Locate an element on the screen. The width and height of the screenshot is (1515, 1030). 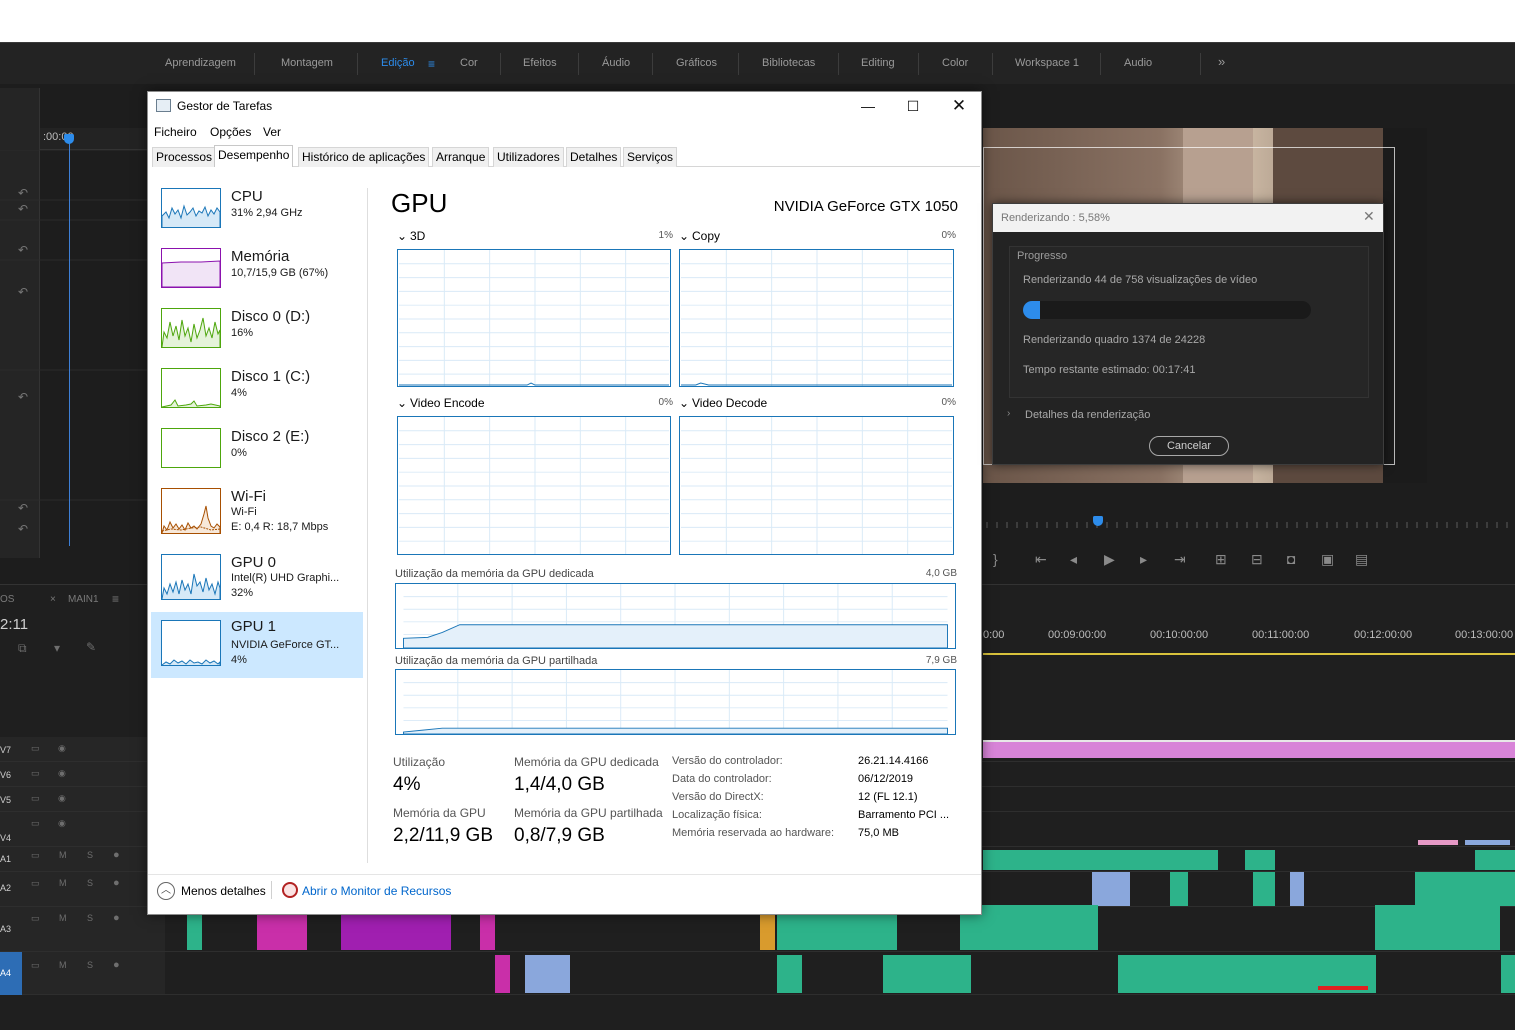
engine-label-copy: Copy is located at coordinates (706, 236).